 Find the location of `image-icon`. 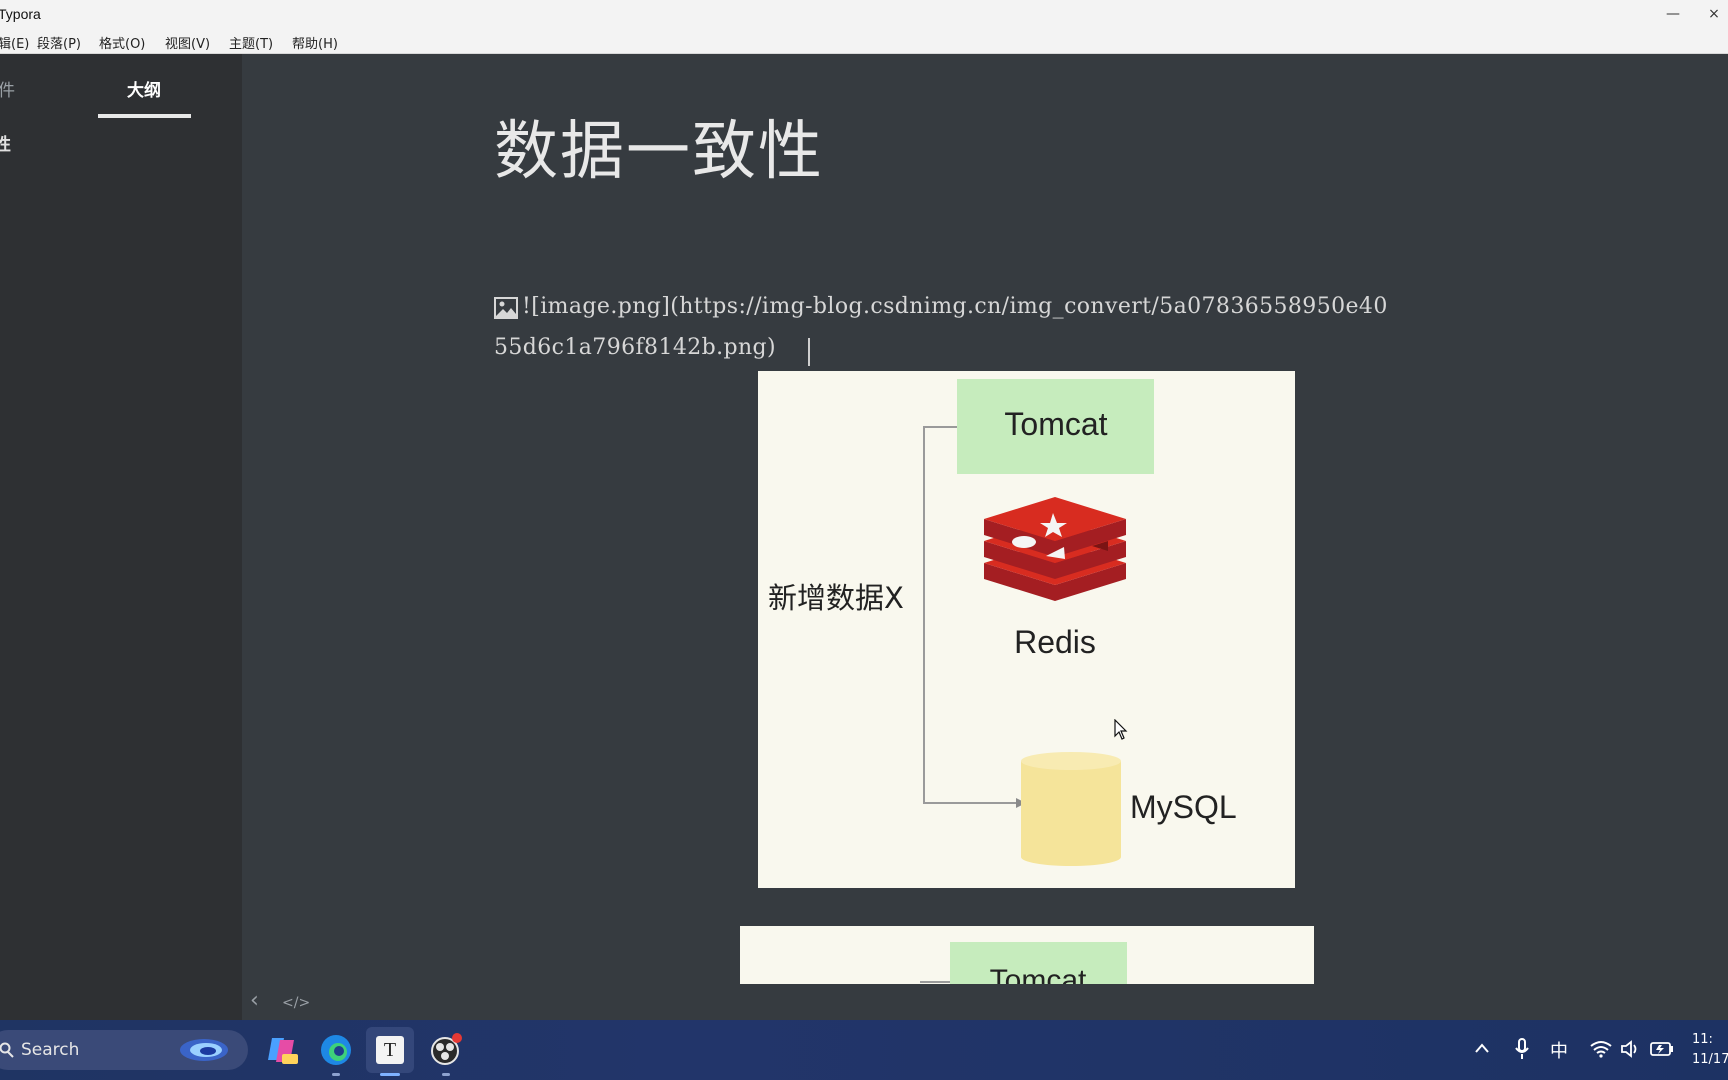

image-icon is located at coordinates (506, 308).